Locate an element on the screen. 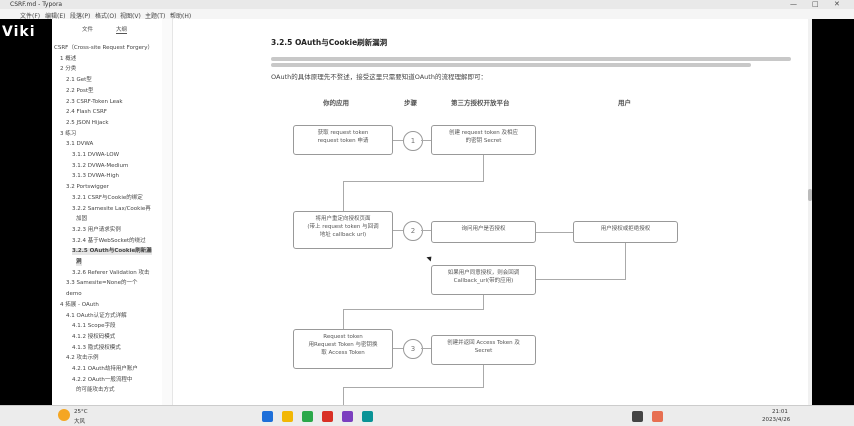  outline-item: 3.2.3 用户请求实例 is located at coordinates (96, 230).